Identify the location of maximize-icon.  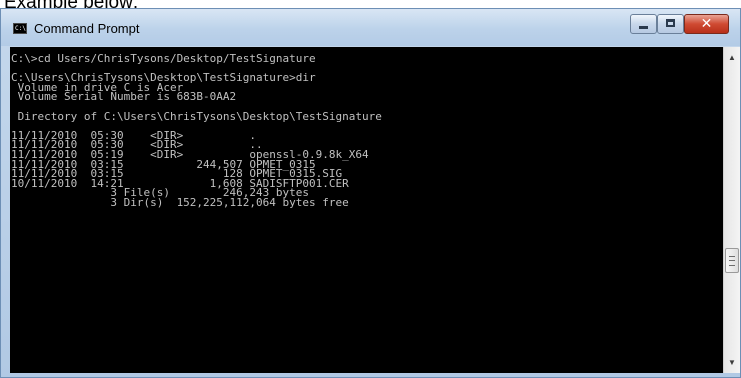
(670, 23).